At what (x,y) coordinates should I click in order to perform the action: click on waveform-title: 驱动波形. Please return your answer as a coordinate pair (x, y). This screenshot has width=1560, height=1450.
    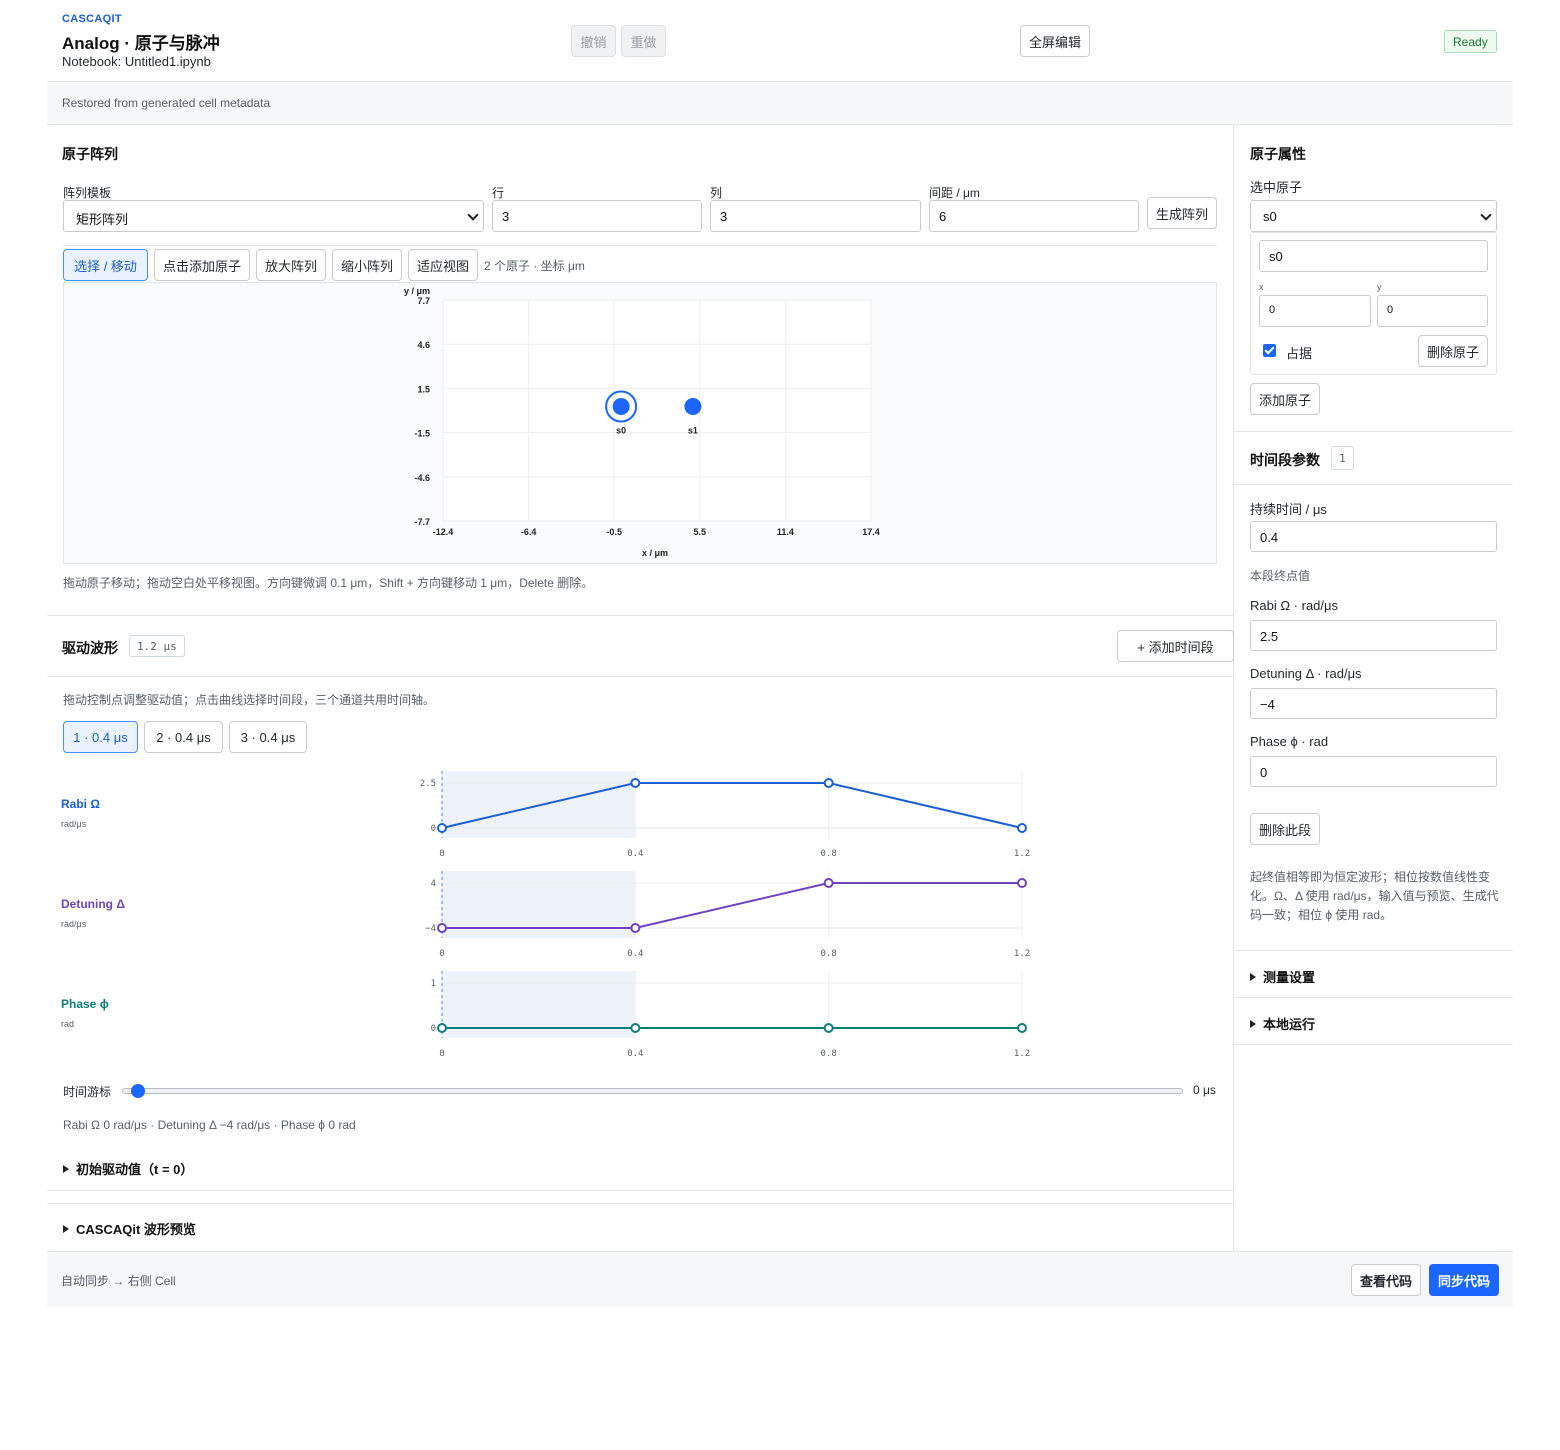
    Looking at the image, I should click on (90, 648).